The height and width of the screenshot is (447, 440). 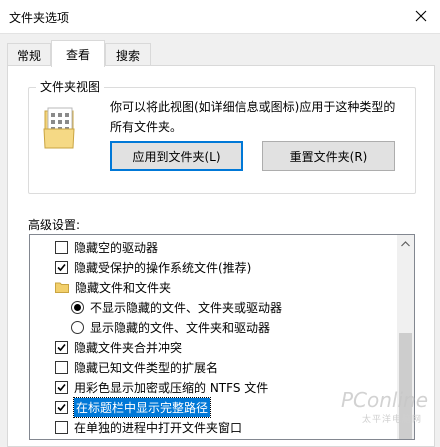 What do you see at coordinates (186, 307) in the screenshot?
I see `advanced-setting-label: 不显示隐藏的文件、文件夹或驱动器` at bounding box center [186, 307].